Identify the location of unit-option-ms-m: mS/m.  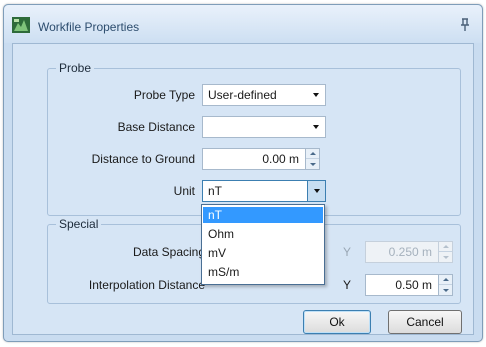
(263, 272).